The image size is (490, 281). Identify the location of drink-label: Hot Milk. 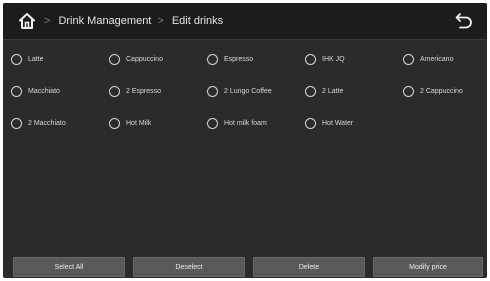
(139, 123).